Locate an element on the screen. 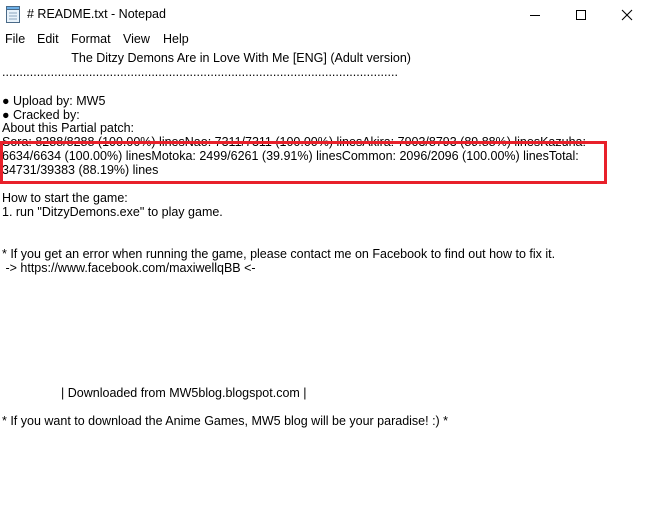 The width and height of the screenshot is (650, 512). howto-line: How to start the game: is located at coordinates (65, 198).